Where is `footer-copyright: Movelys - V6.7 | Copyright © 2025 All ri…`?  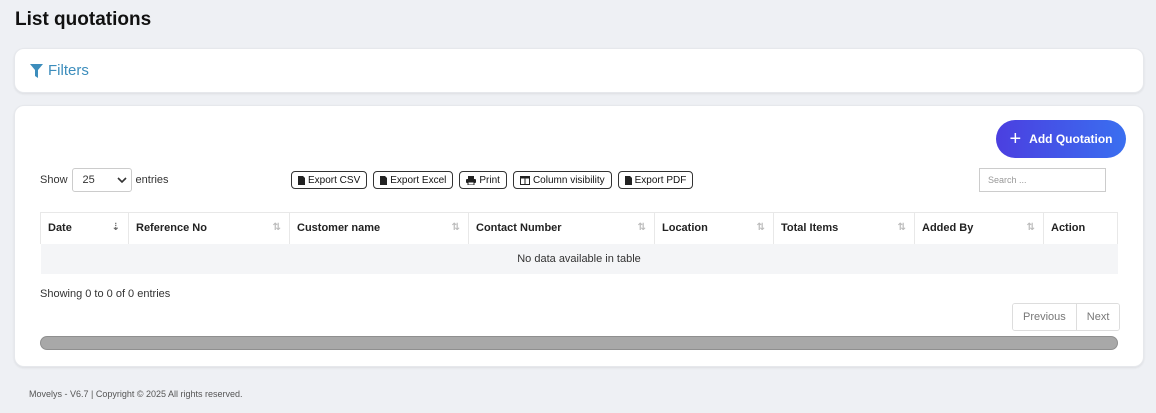 footer-copyright: Movelys - V6.7 | Copyright © 2025 All ri… is located at coordinates (136, 394).